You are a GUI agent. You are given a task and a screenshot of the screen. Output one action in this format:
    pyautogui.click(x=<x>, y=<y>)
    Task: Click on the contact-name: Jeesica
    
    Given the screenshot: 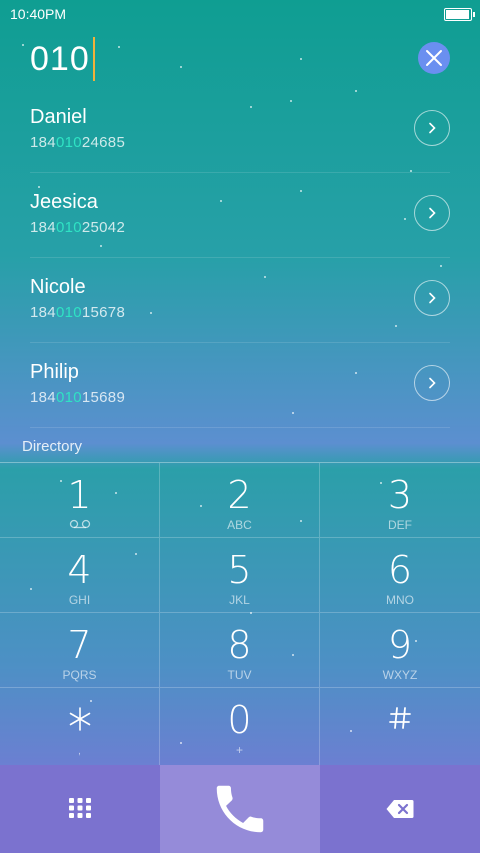 What is the action you would take?
    pyautogui.click(x=64, y=202)
    